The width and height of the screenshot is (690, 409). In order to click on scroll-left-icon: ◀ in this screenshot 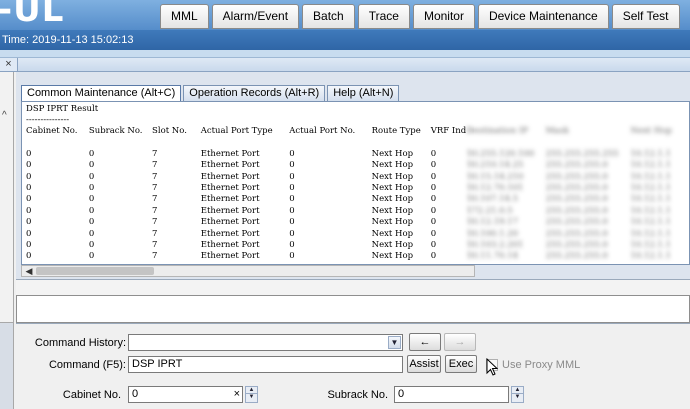, I will do `click(29, 271)`.